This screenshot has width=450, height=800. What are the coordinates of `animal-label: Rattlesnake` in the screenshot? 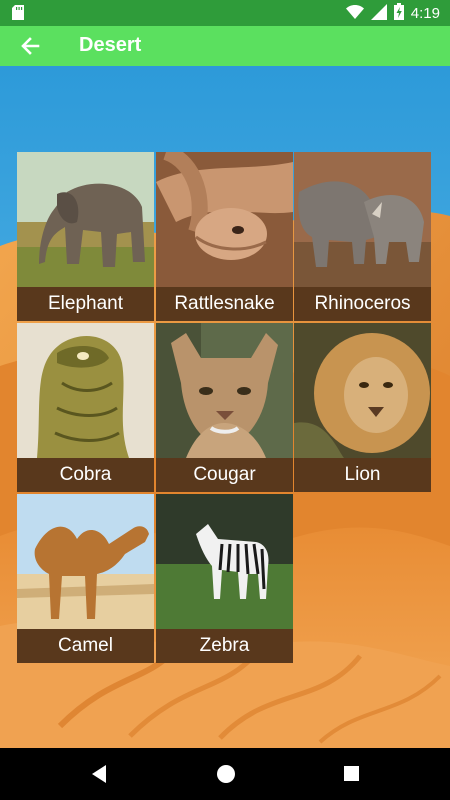 It's located at (224, 304).